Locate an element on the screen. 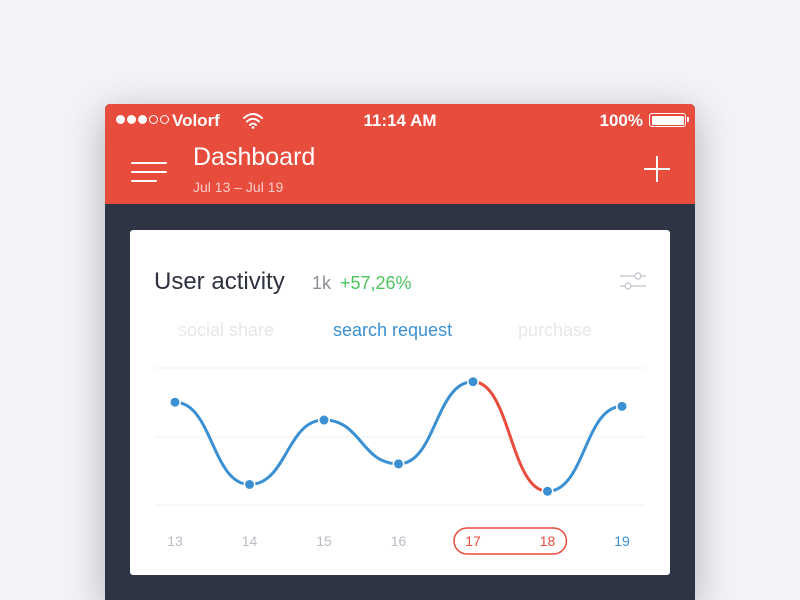  battery-icon is located at coordinates (669, 120).